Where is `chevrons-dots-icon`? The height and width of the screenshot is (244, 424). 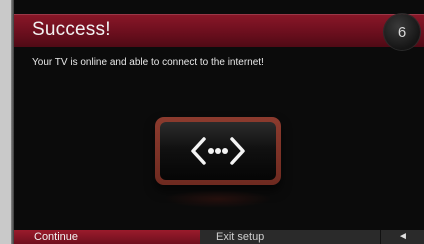 chevrons-dots-icon is located at coordinates (218, 151).